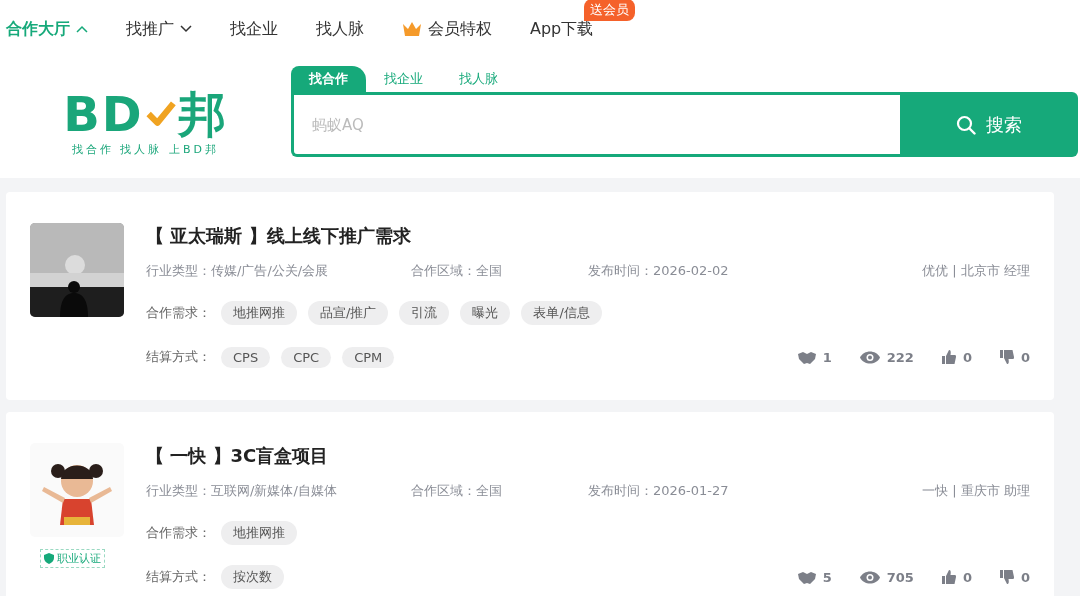  What do you see at coordinates (588, 456) in the screenshot?
I see `listing-title: 【 一快 】3C盲盒项目` at bounding box center [588, 456].